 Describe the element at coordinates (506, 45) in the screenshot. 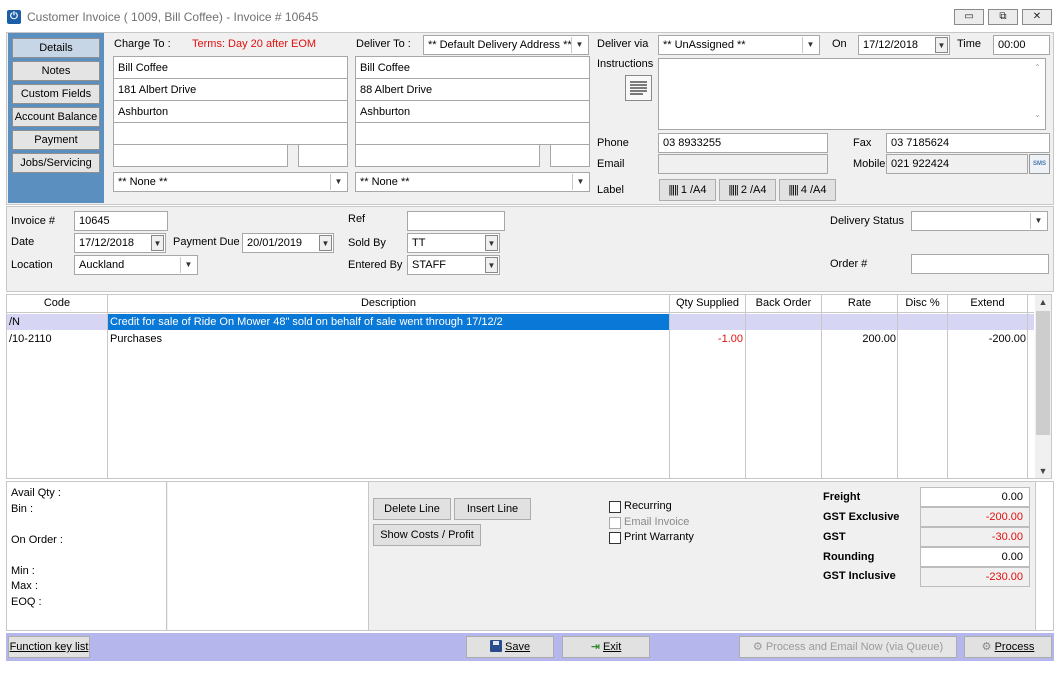

I see `delivery-address-select: ** Default Delivery Address ** ▼` at that location.